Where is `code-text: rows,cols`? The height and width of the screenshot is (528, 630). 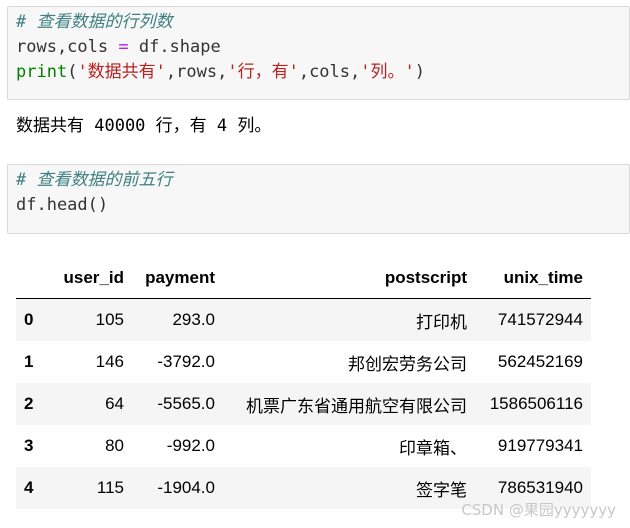 code-text: rows,cols is located at coordinates (67, 47).